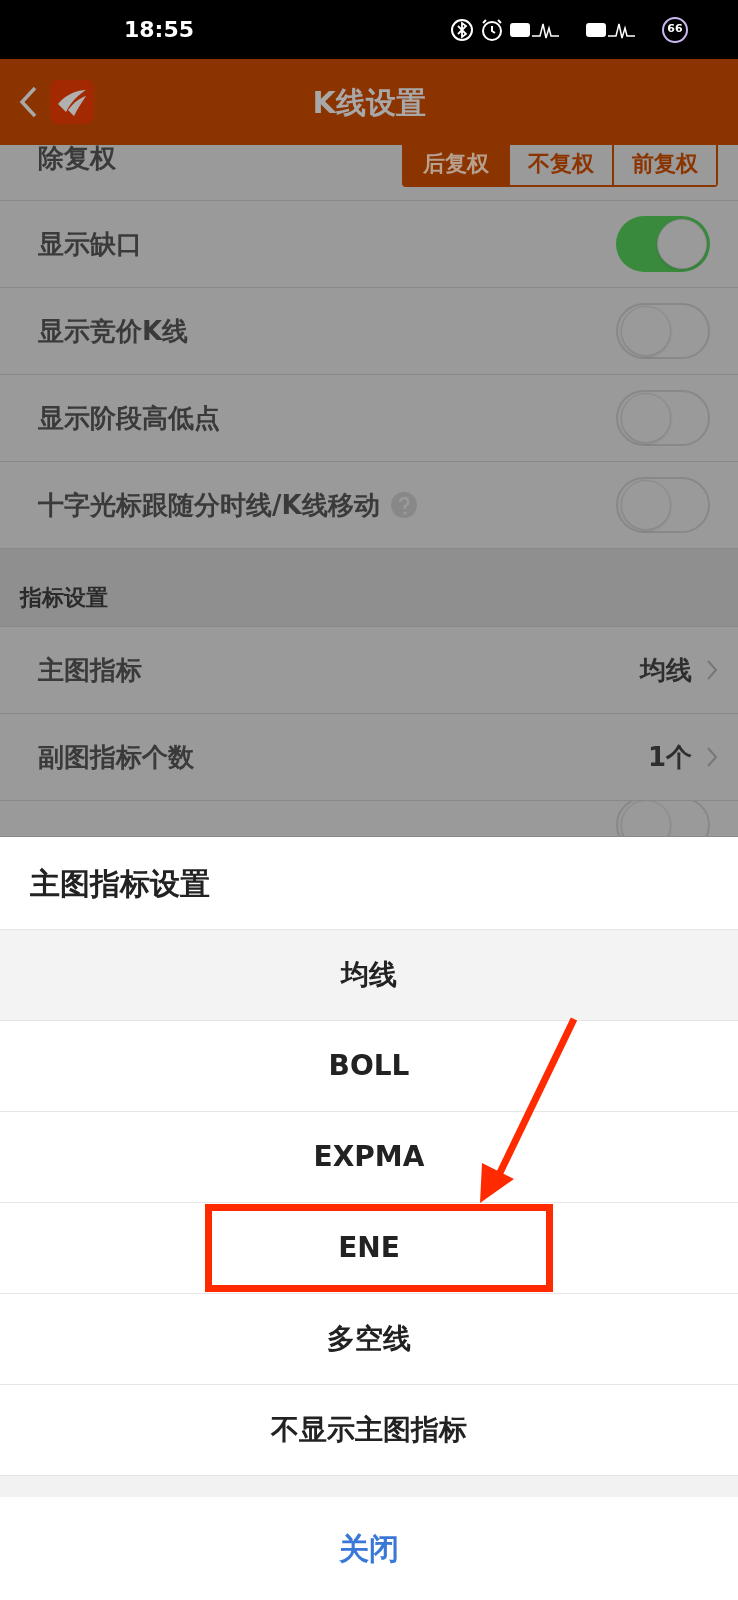 The height and width of the screenshot is (1600, 738). Describe the element at coordinates (129, 418) in the screenshot. I see `setting-label: 显示阶段高低点` at that location.